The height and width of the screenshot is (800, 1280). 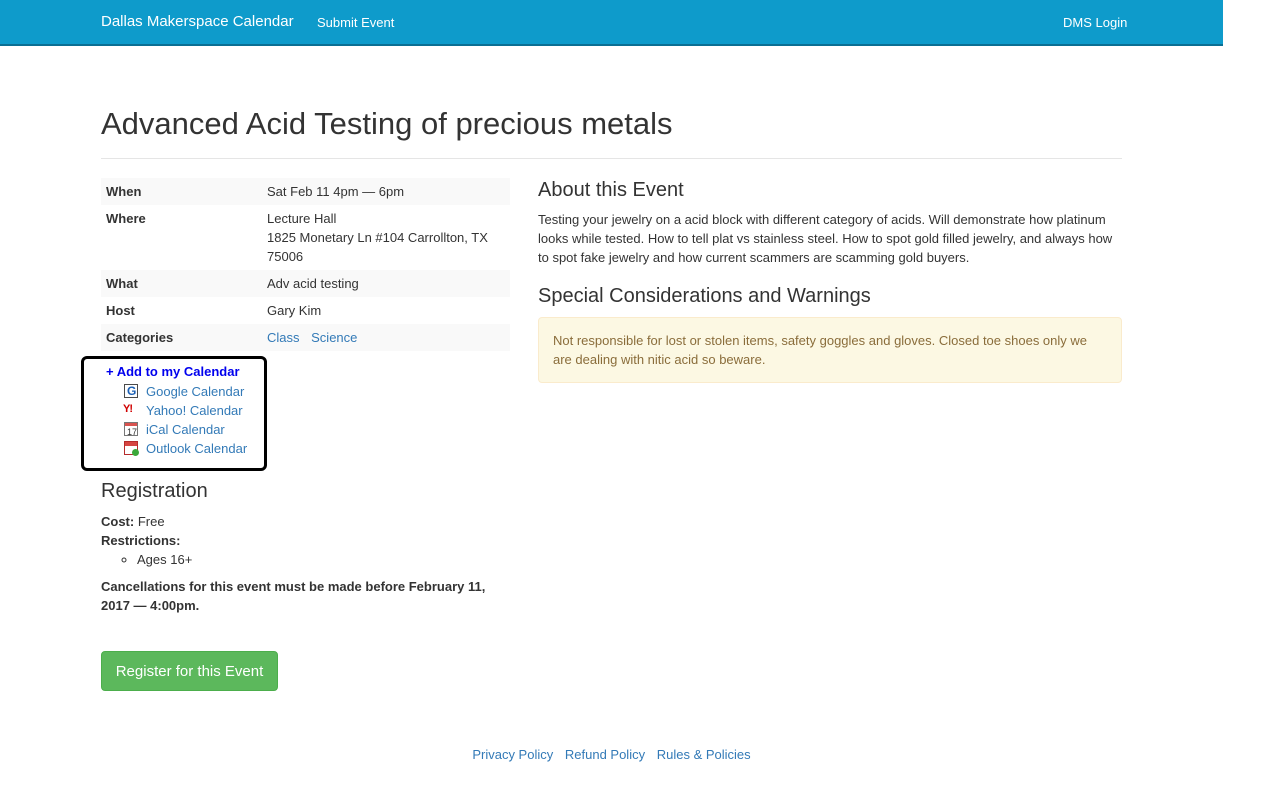 I want to click on where-room: Lecture Hall, so click(x=302, y=218).